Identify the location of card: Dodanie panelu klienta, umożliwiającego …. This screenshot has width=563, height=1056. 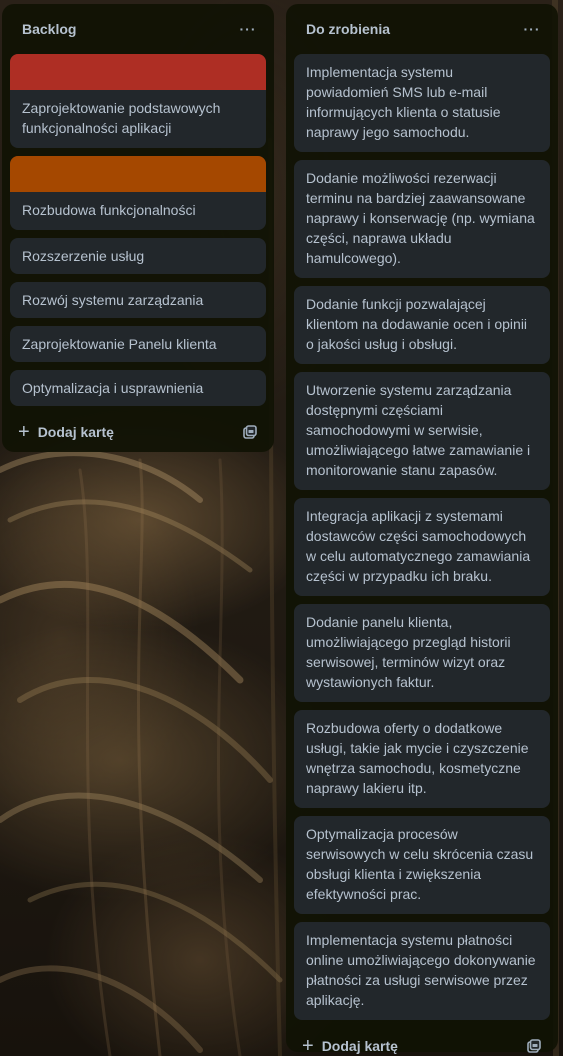
(422, 653).